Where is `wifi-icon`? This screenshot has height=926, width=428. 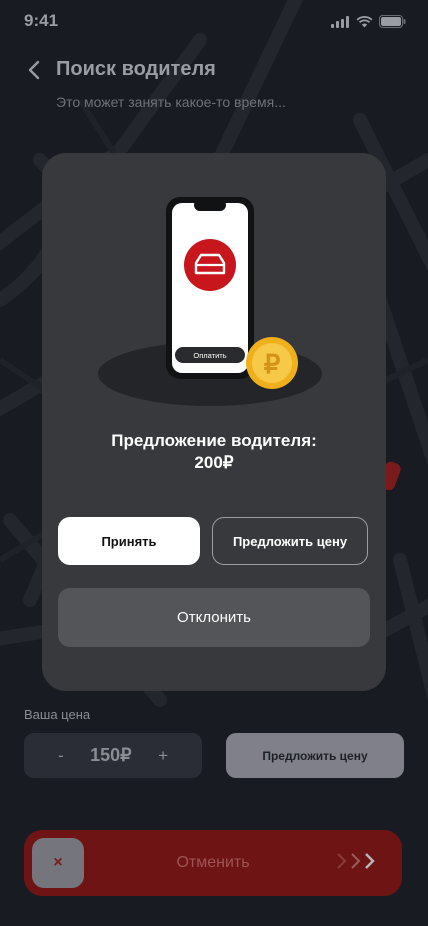
wifi-icon is located at coordinates (364, 21).